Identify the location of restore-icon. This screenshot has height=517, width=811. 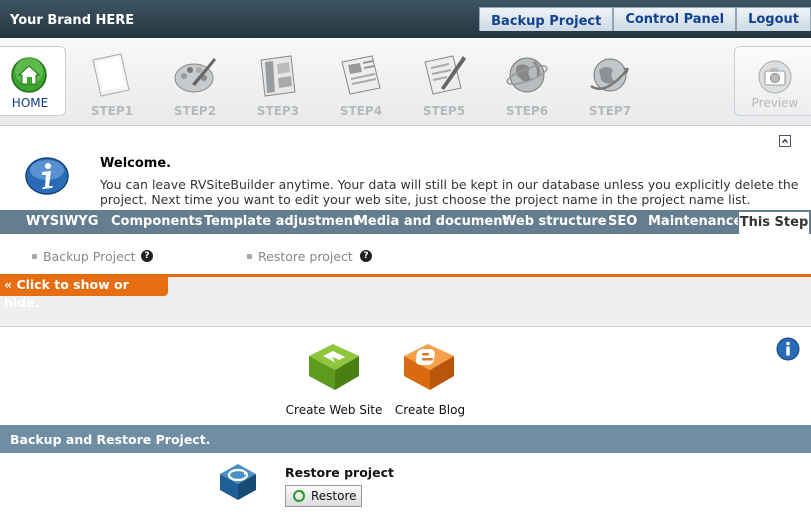
(238, 482).